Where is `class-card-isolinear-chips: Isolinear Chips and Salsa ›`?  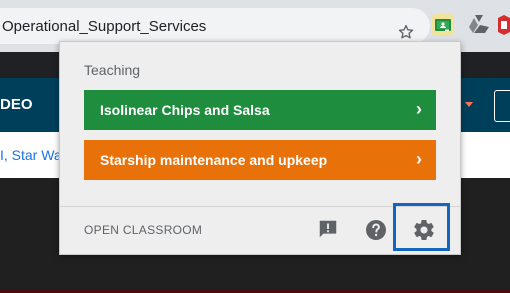
class-card-isolinear-chips: Isolinear Chips and Salsa › is located at coordinates (260, 110).